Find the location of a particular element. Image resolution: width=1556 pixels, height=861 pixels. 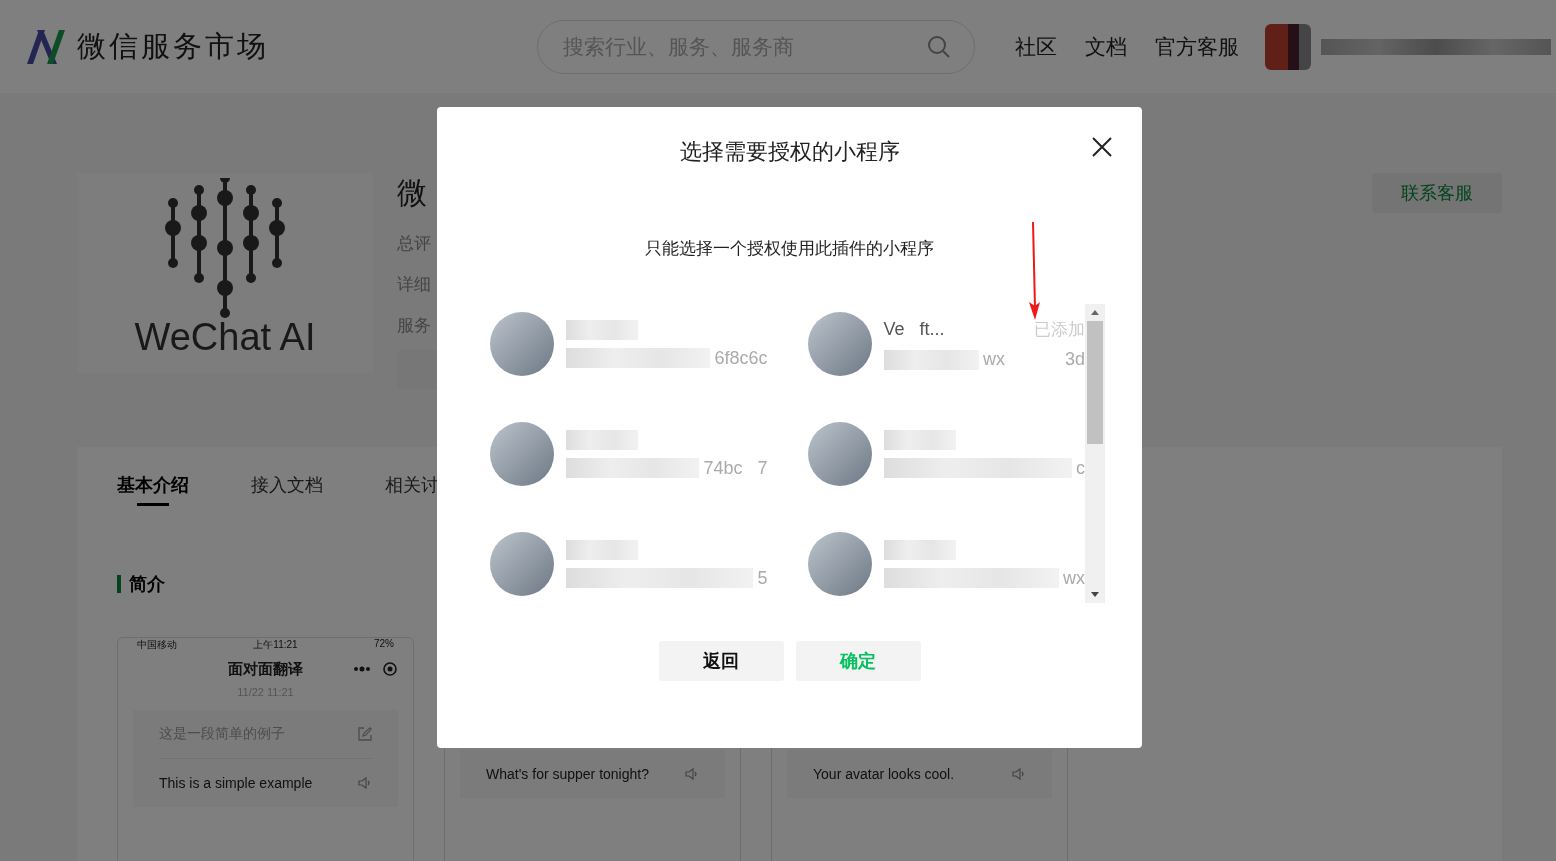

capsule-menu-icon is located at coordinates (375, 669).